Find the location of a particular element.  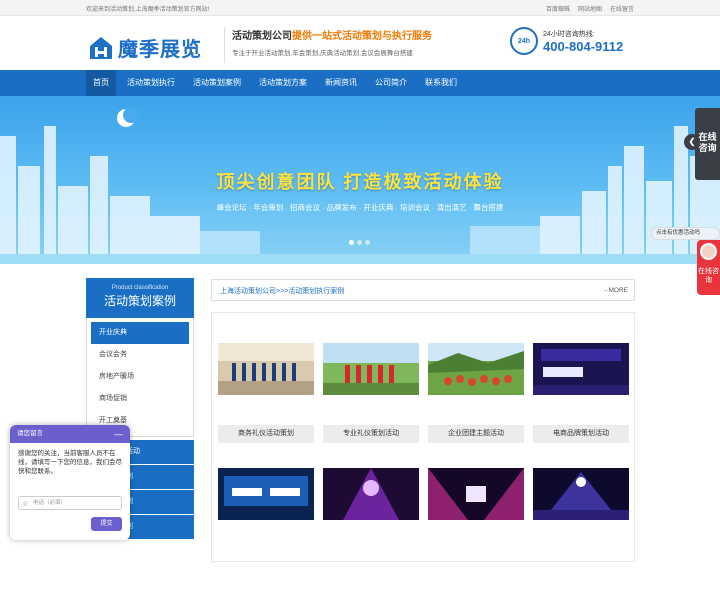

phone-field: ✆ 电话（必填） is located at coordinates (70, 503).